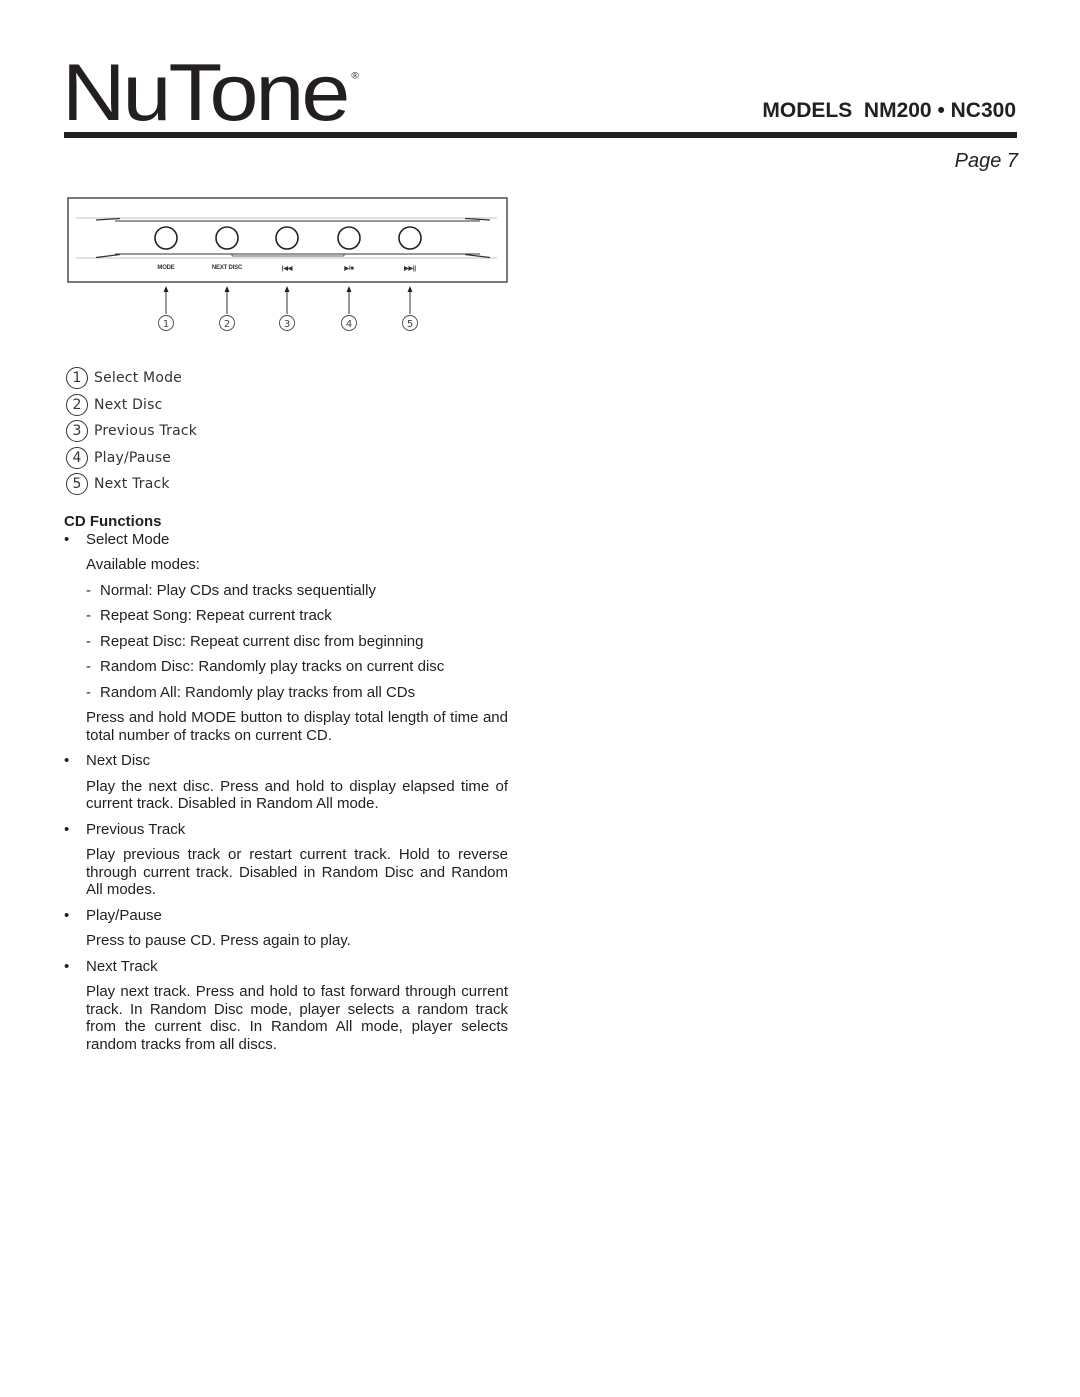 This screenshot has height=1397, width=1080. I want to click on legend-item: 4 Play/Pause, so click(131, 458).